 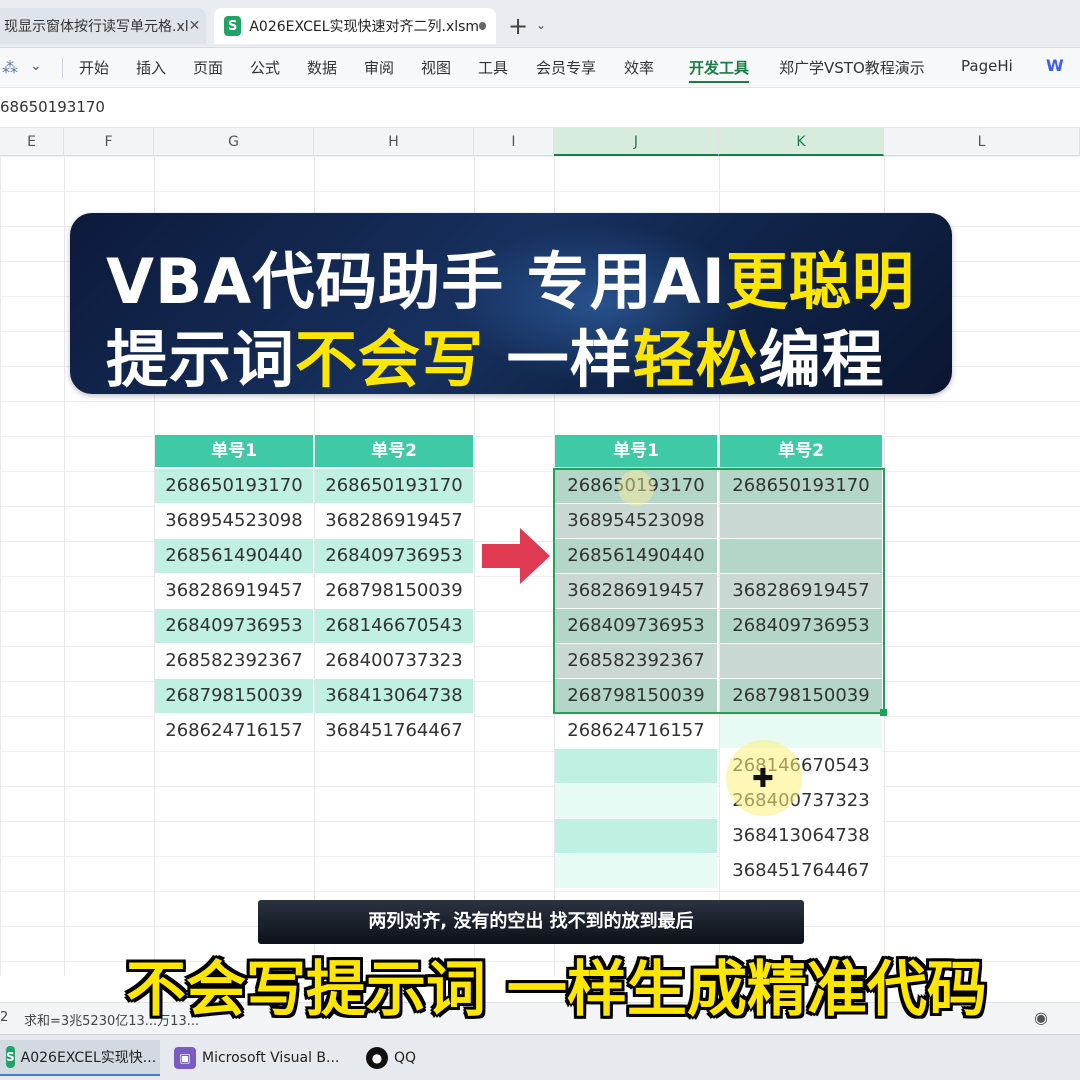 What do you see at coordinates (364, 27) in the screenshot?
I see `tab-active-label: A026EXCEL实现快速对齐二列.xlsm` at bounding box center [364, 27].